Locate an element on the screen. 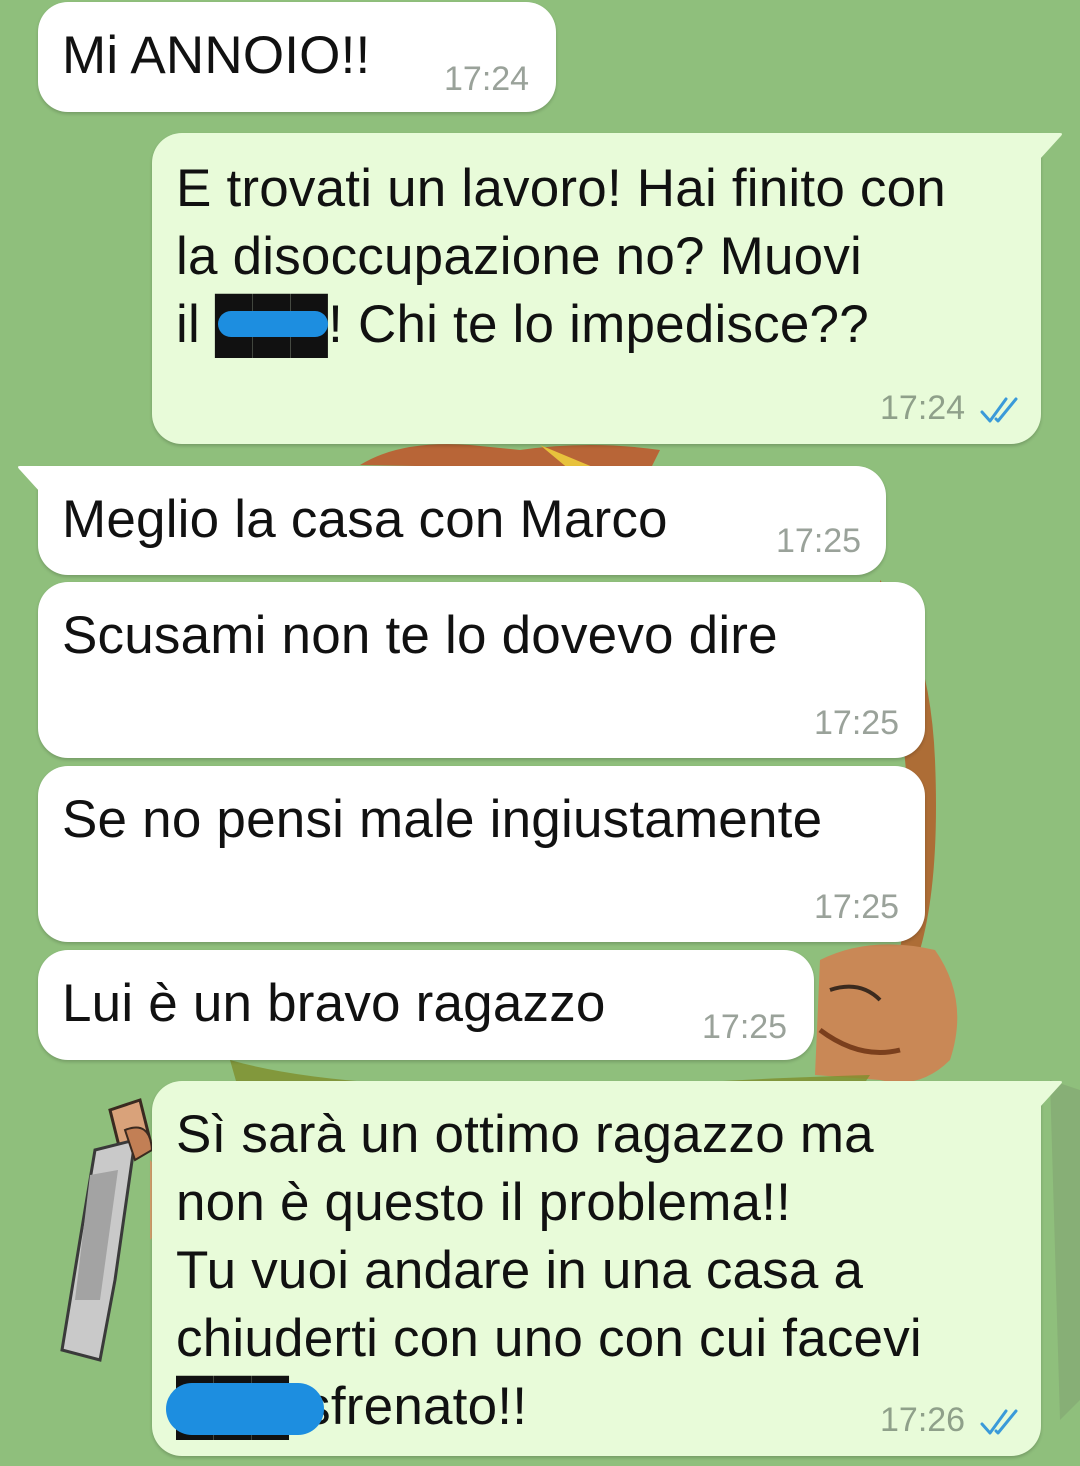 The image size is (1080, 1466). message-text: Mi ANNOIO!! is located at coordinates (216, 55).